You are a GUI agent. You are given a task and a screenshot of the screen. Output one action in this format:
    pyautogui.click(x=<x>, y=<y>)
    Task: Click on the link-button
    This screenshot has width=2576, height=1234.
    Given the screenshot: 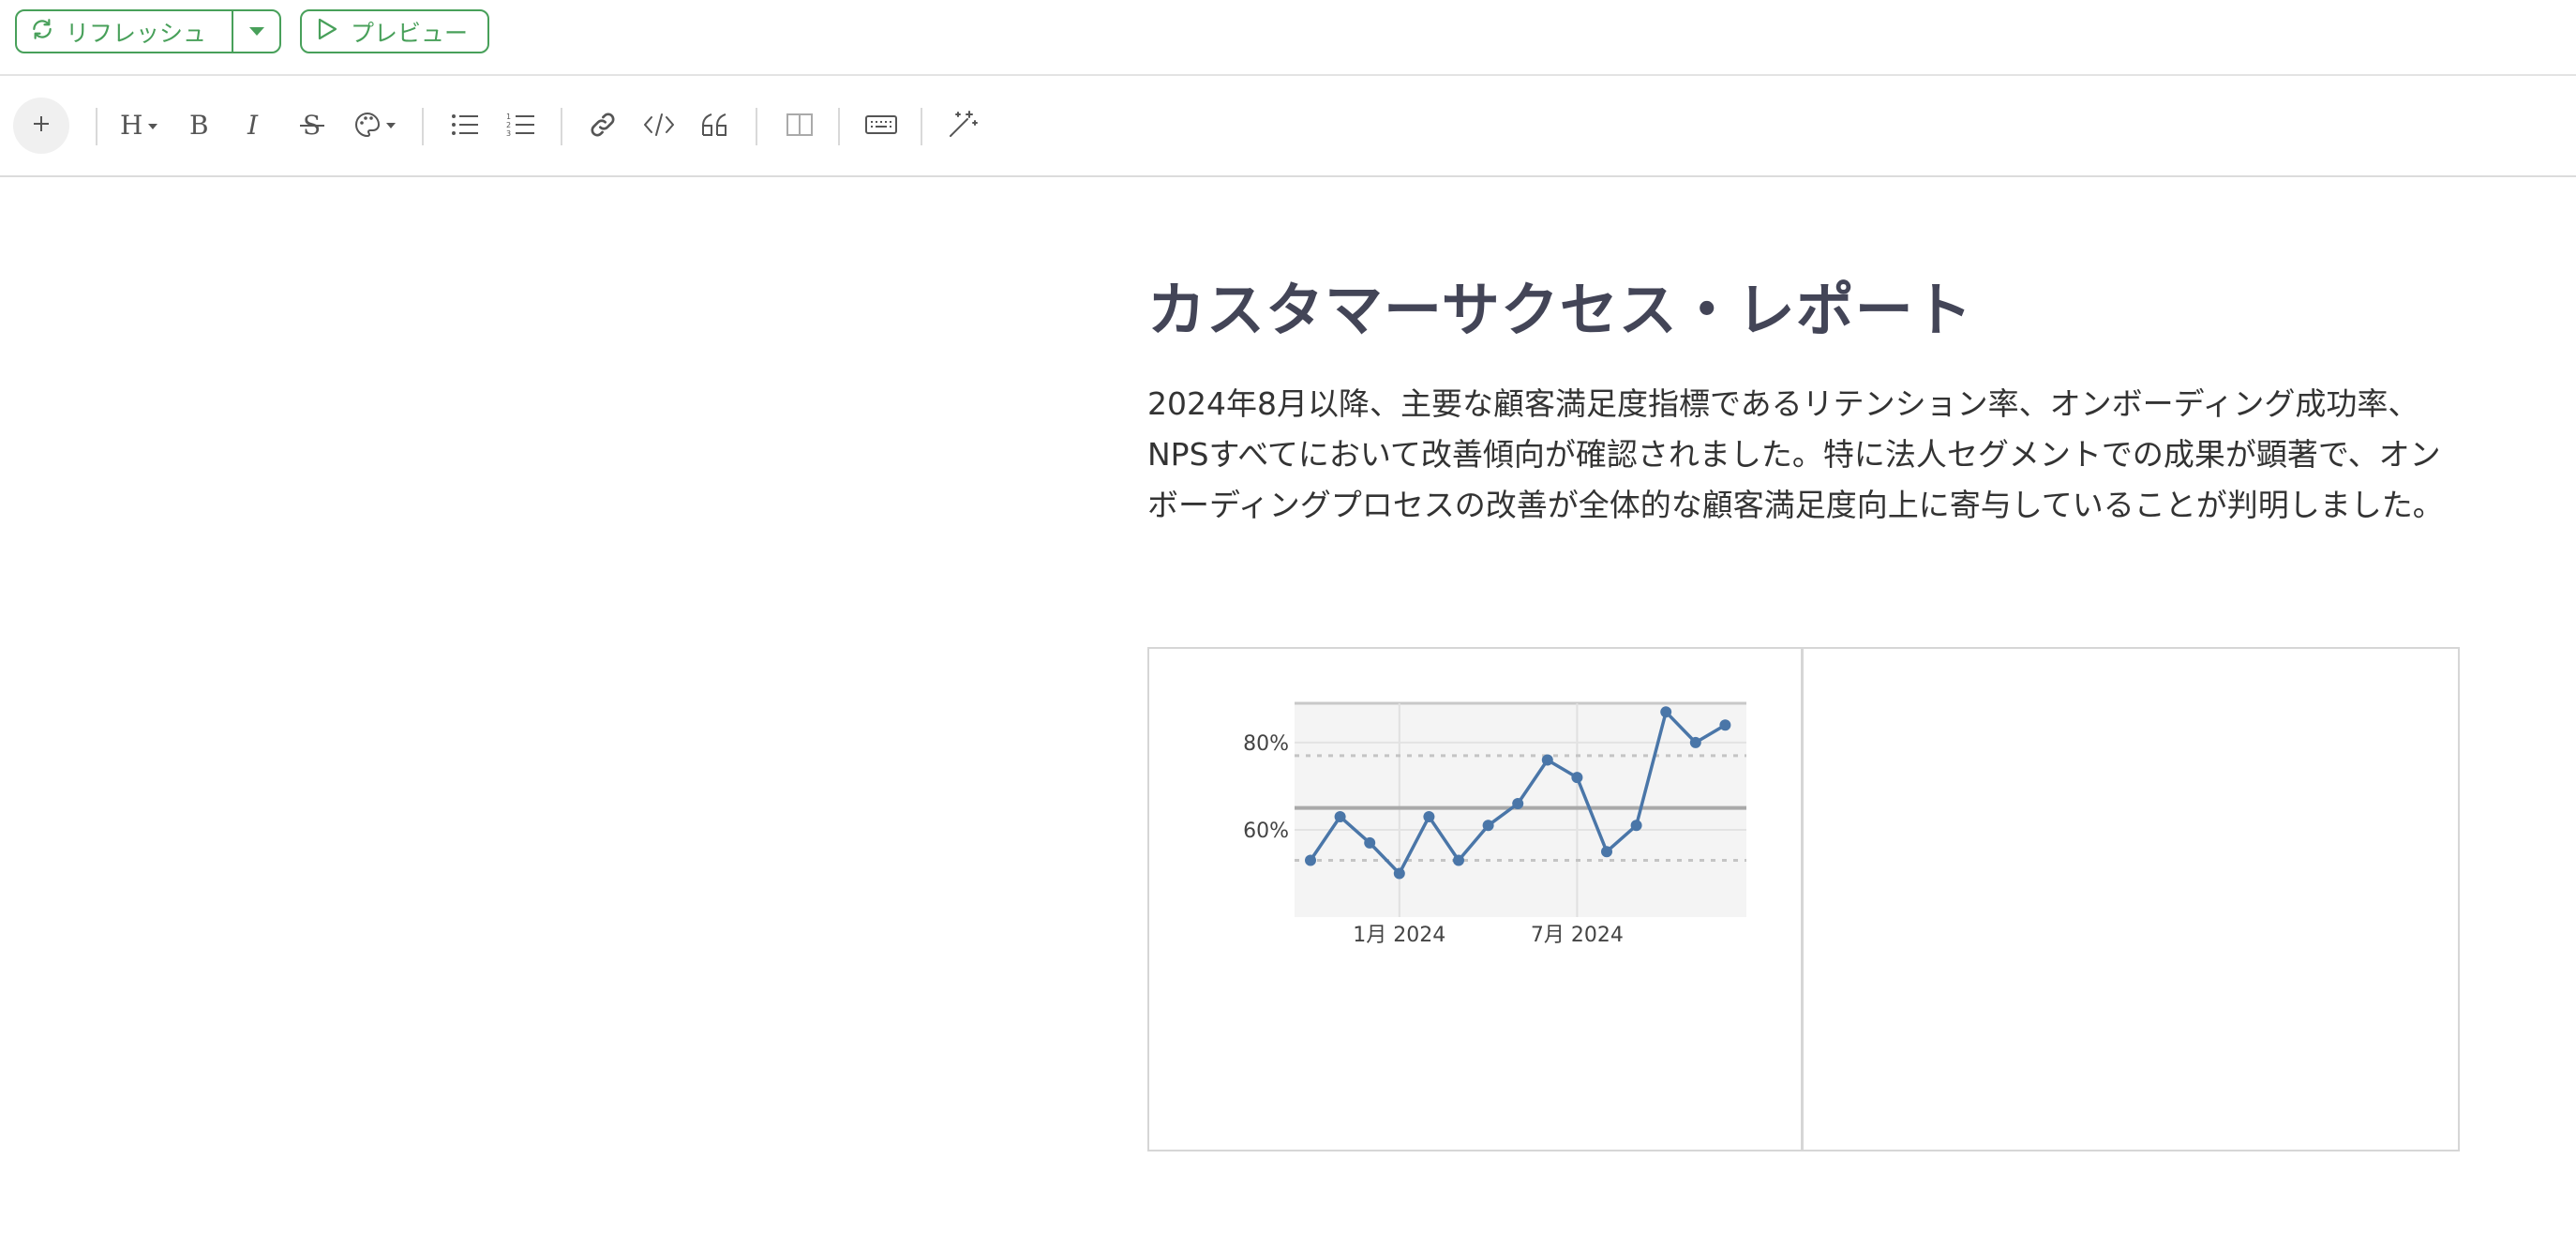 What is the action you would take?
    pyautogui.click(x=603, y=127)
    